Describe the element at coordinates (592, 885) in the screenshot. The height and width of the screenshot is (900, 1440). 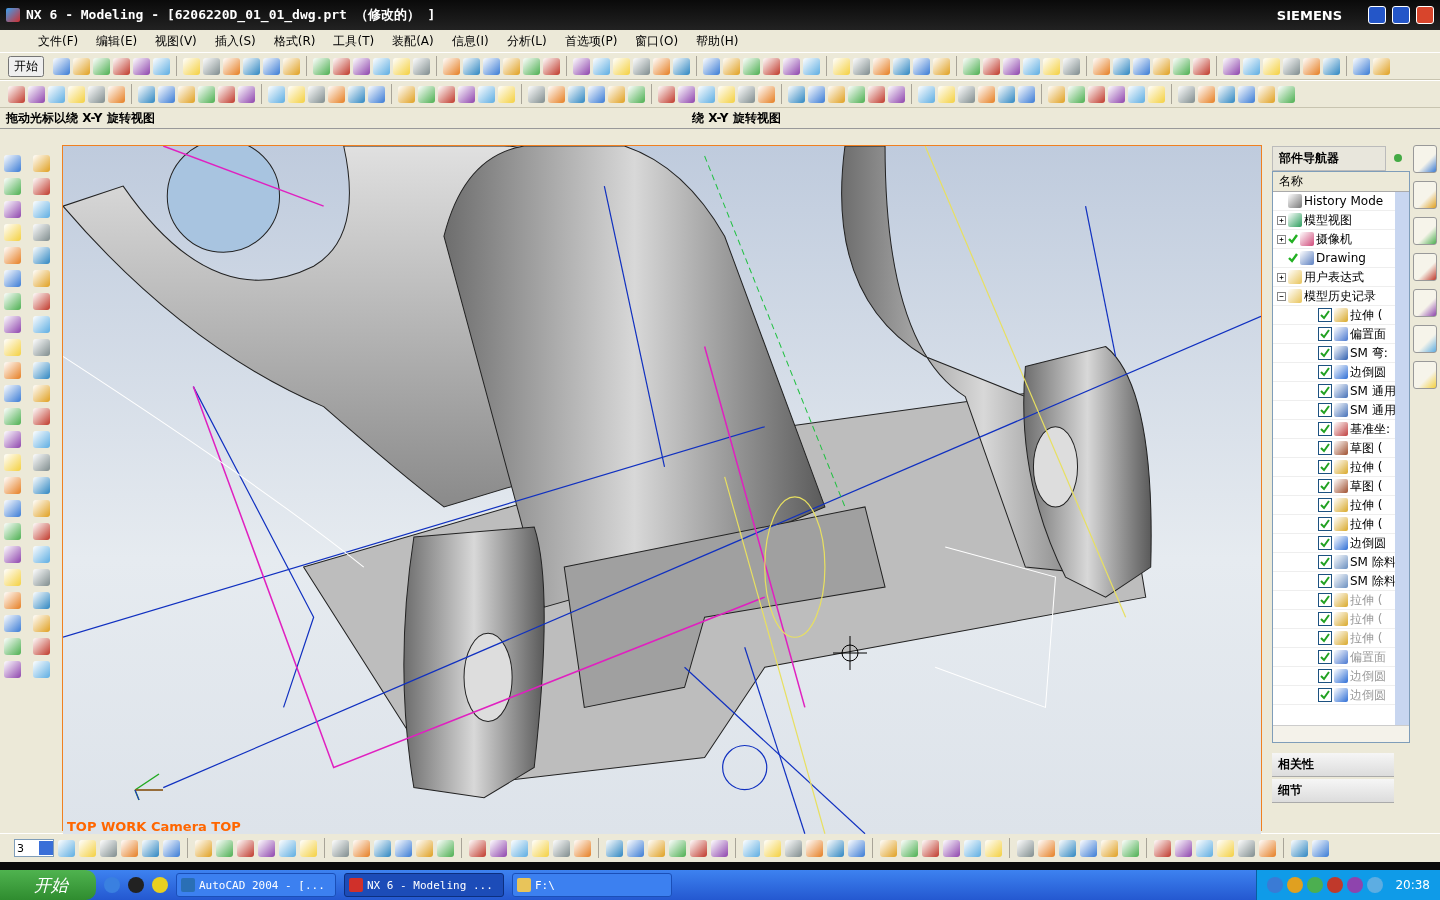
I see `taskbar-button: F:\` at that location.